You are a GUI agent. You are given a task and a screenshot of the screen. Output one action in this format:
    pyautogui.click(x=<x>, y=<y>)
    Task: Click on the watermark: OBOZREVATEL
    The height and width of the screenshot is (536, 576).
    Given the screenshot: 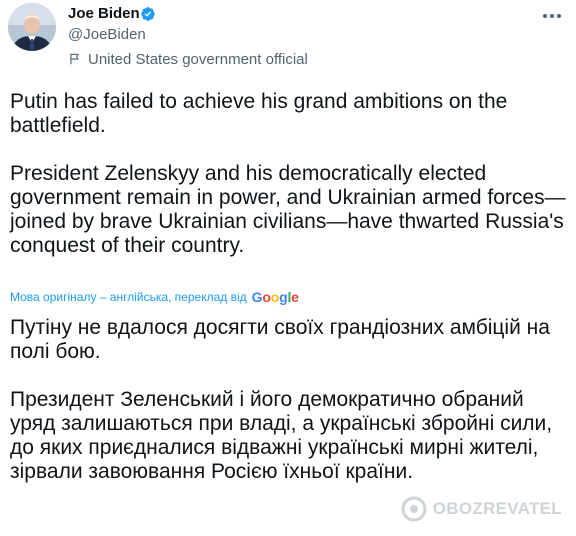 What is the action you would take?
    pyautogui.click(x=481, y=509)
    